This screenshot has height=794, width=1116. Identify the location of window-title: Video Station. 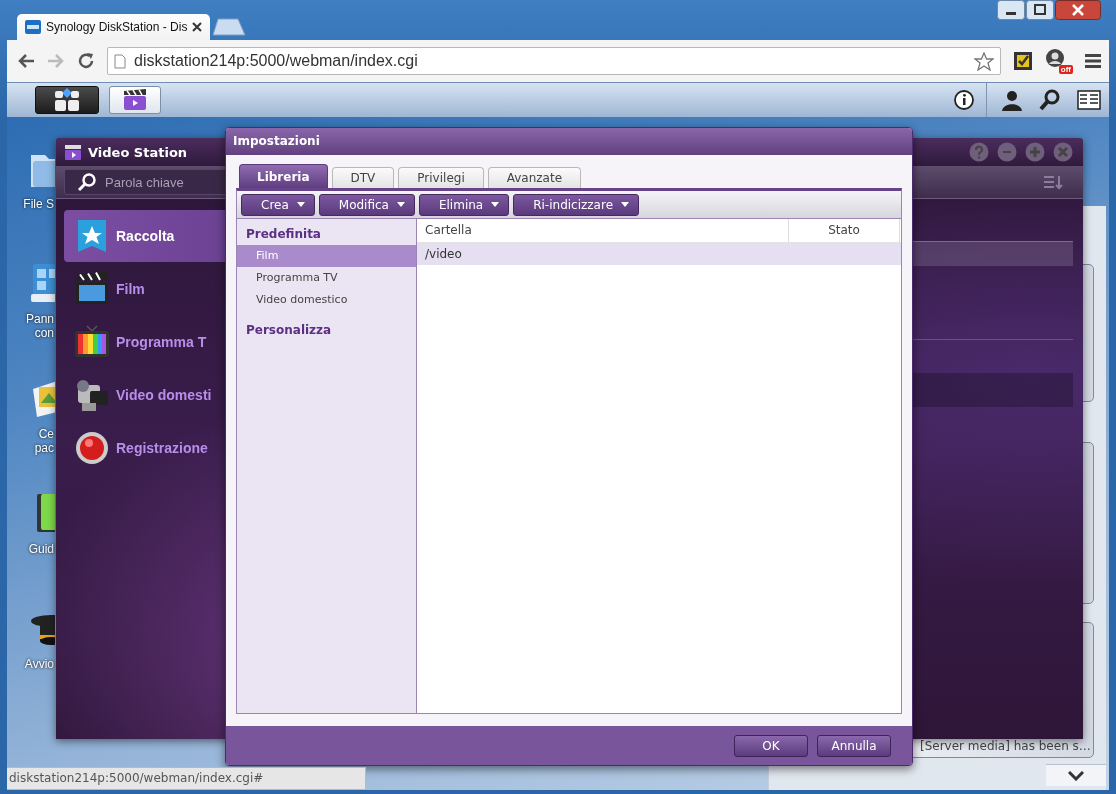
(138, 152).